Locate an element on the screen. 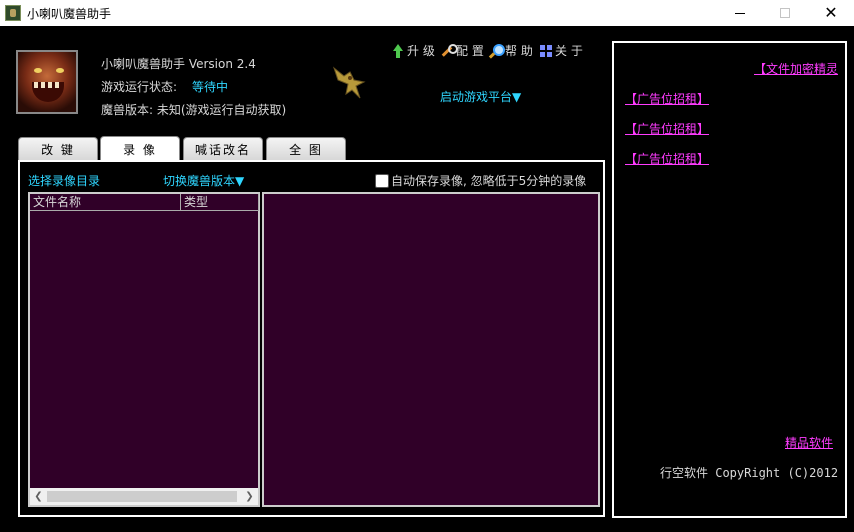 The width and height of the screenshot is (854, 532). scroll-left-icon: ❮ is located at coordinates (38, 496).